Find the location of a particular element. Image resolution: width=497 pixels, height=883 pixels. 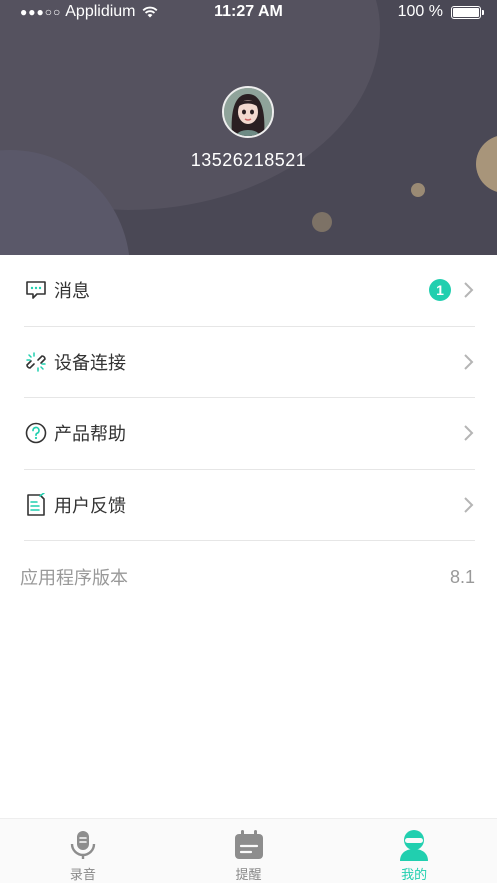

message-icon is located at coordinates (36, 290).